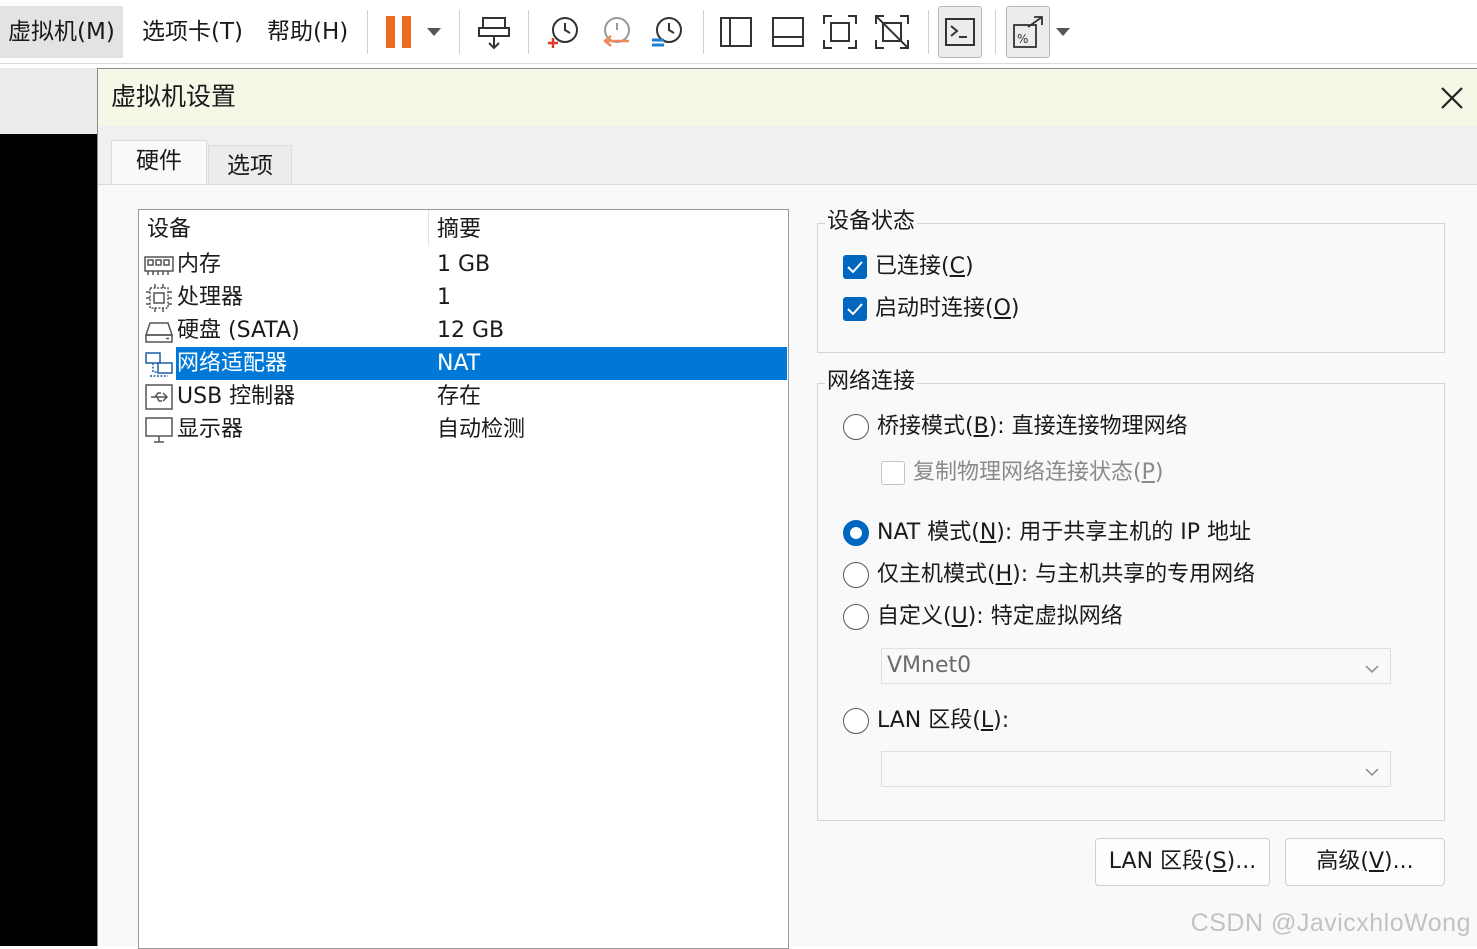 Image resolution: width=1477 pixels, height=949 pixels. I want to click on dialog-title: 虚拟机设置, so click(174, 96).